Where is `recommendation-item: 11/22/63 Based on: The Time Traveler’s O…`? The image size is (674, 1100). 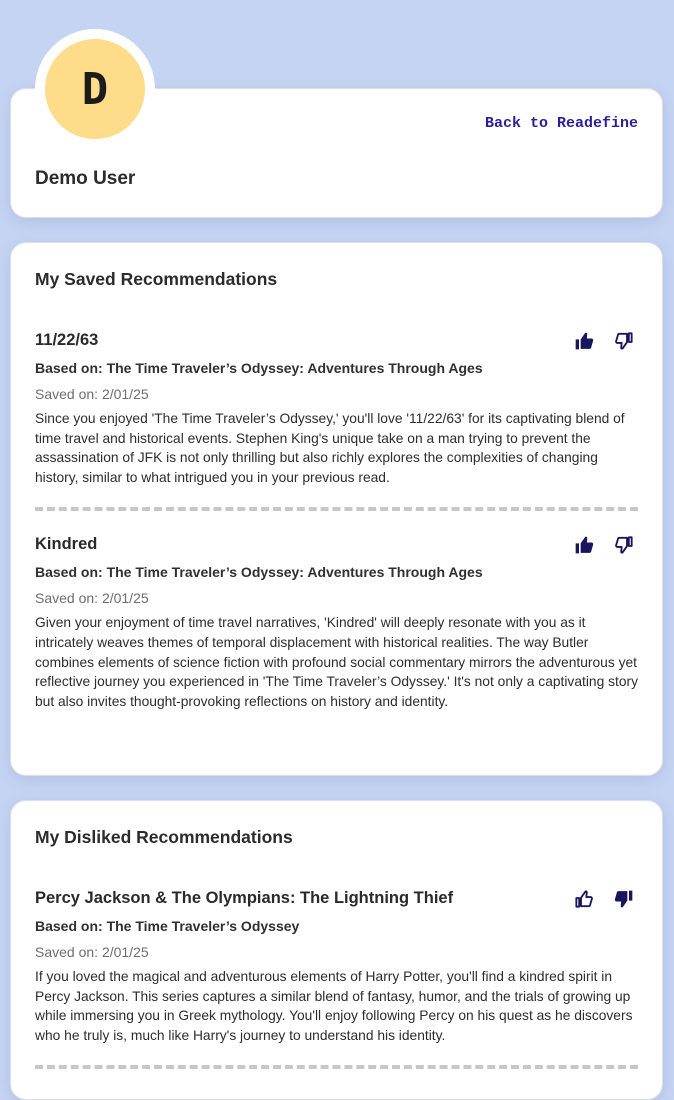 recommendation-item: 11/22/63 Based on: The Time Traveler’s O… is located at coordinates (336, 420).